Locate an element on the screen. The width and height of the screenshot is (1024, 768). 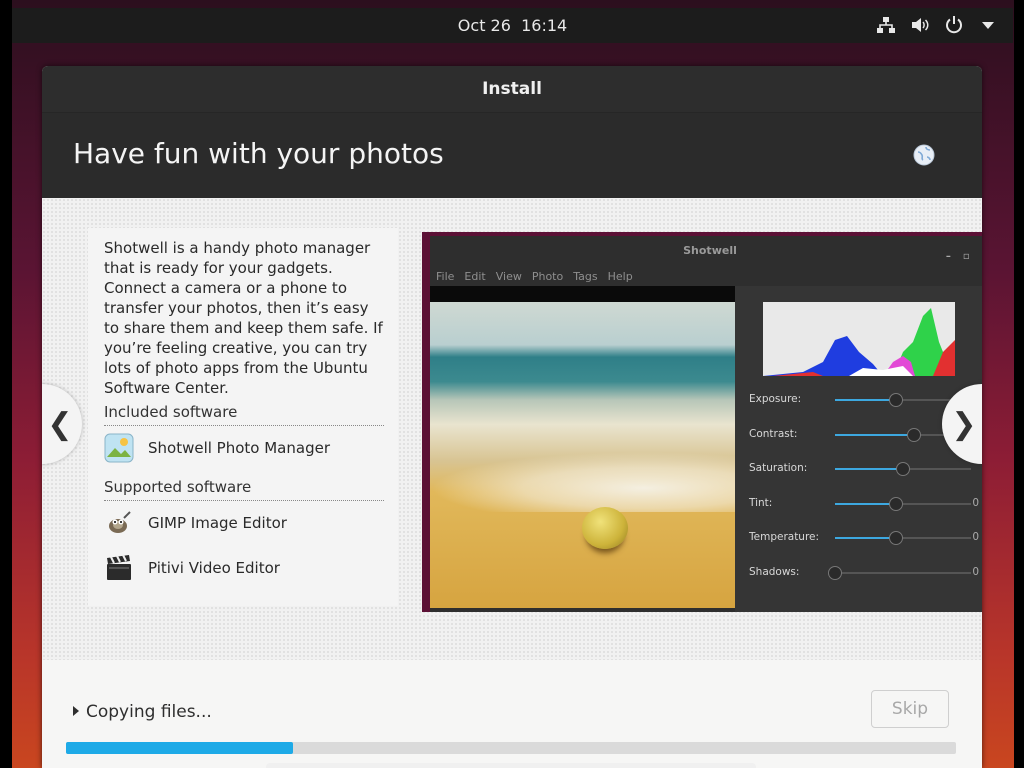
previous-slide-button: ❮ is located at coordinates (62, 424).